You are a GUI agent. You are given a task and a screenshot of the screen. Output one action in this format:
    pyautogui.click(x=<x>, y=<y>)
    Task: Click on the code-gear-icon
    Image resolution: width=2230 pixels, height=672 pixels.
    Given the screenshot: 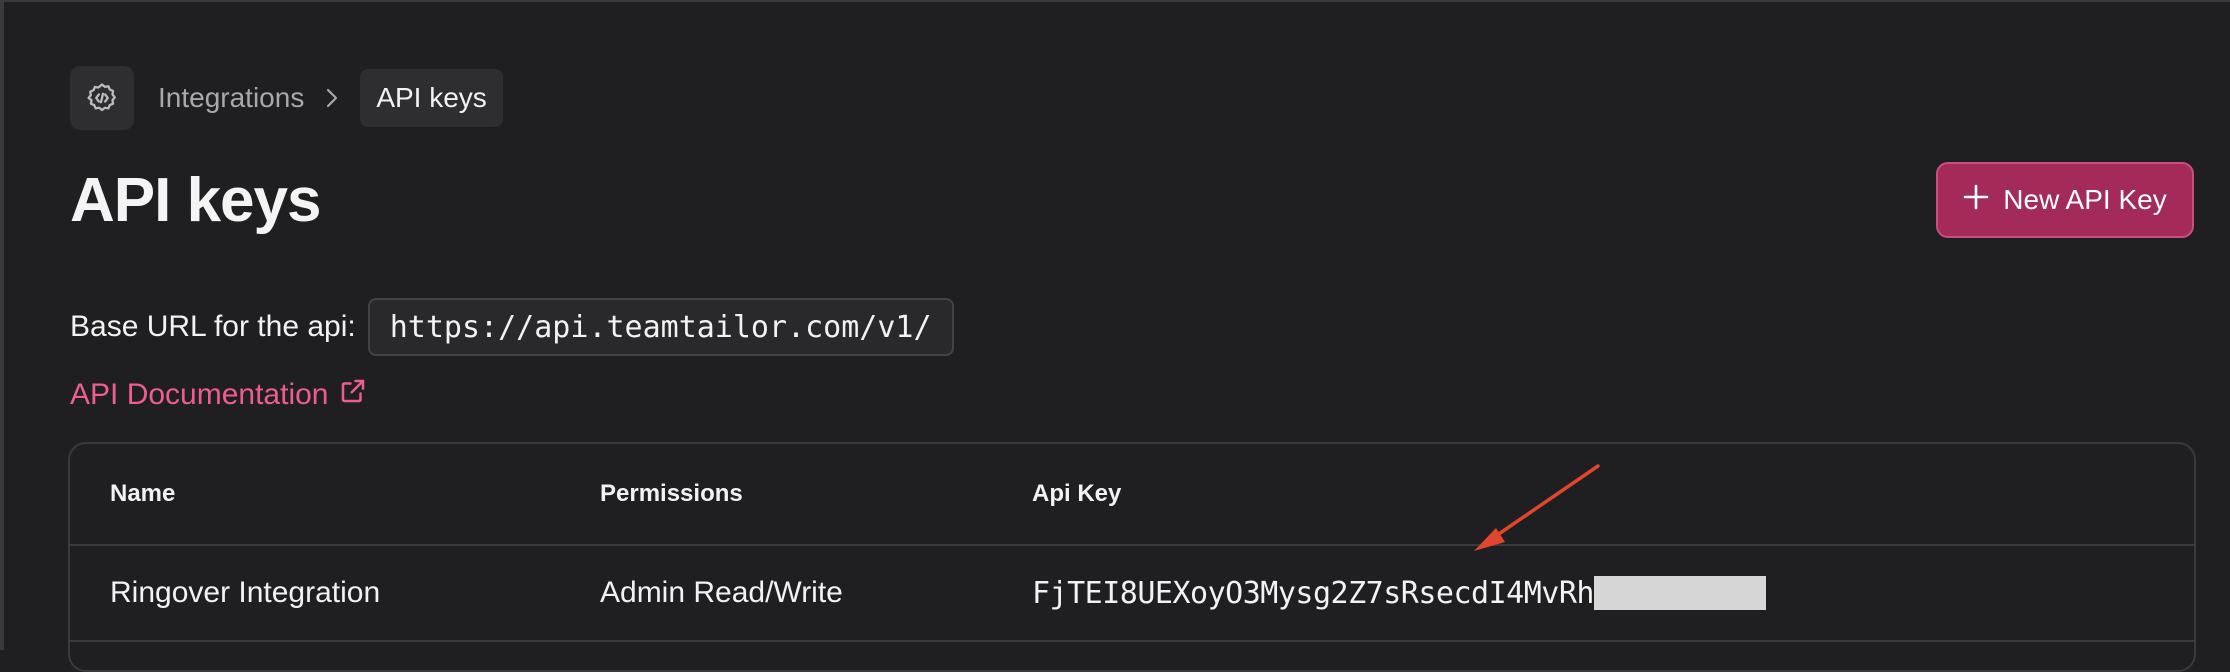 What is the action you would take?
    pyautogui.click(x=102, y=98)
    